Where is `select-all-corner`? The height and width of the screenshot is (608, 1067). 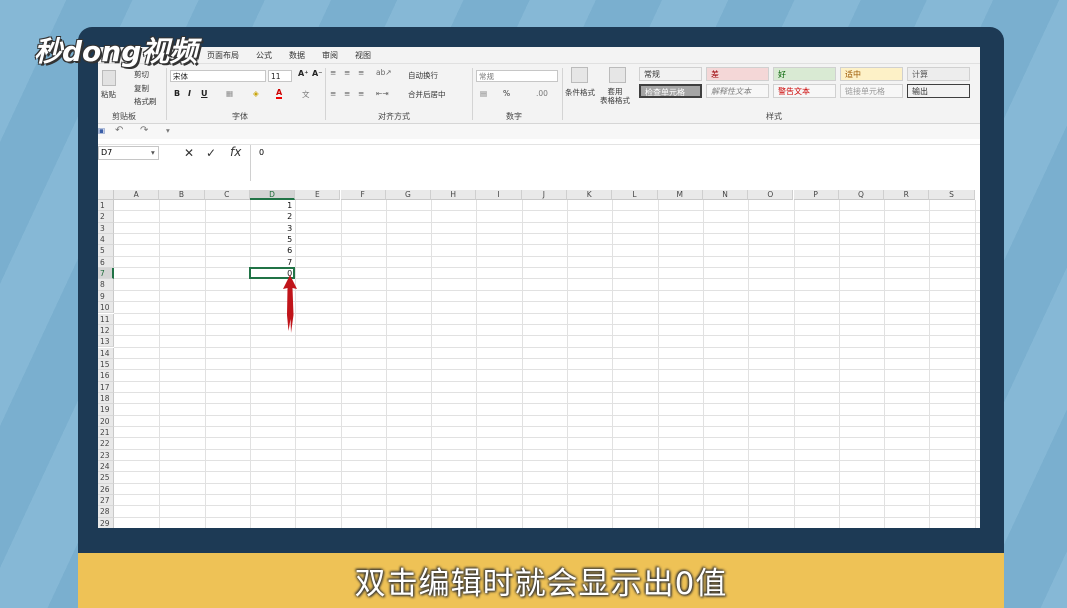
select-all-corner is located at coordinates (106, 195).